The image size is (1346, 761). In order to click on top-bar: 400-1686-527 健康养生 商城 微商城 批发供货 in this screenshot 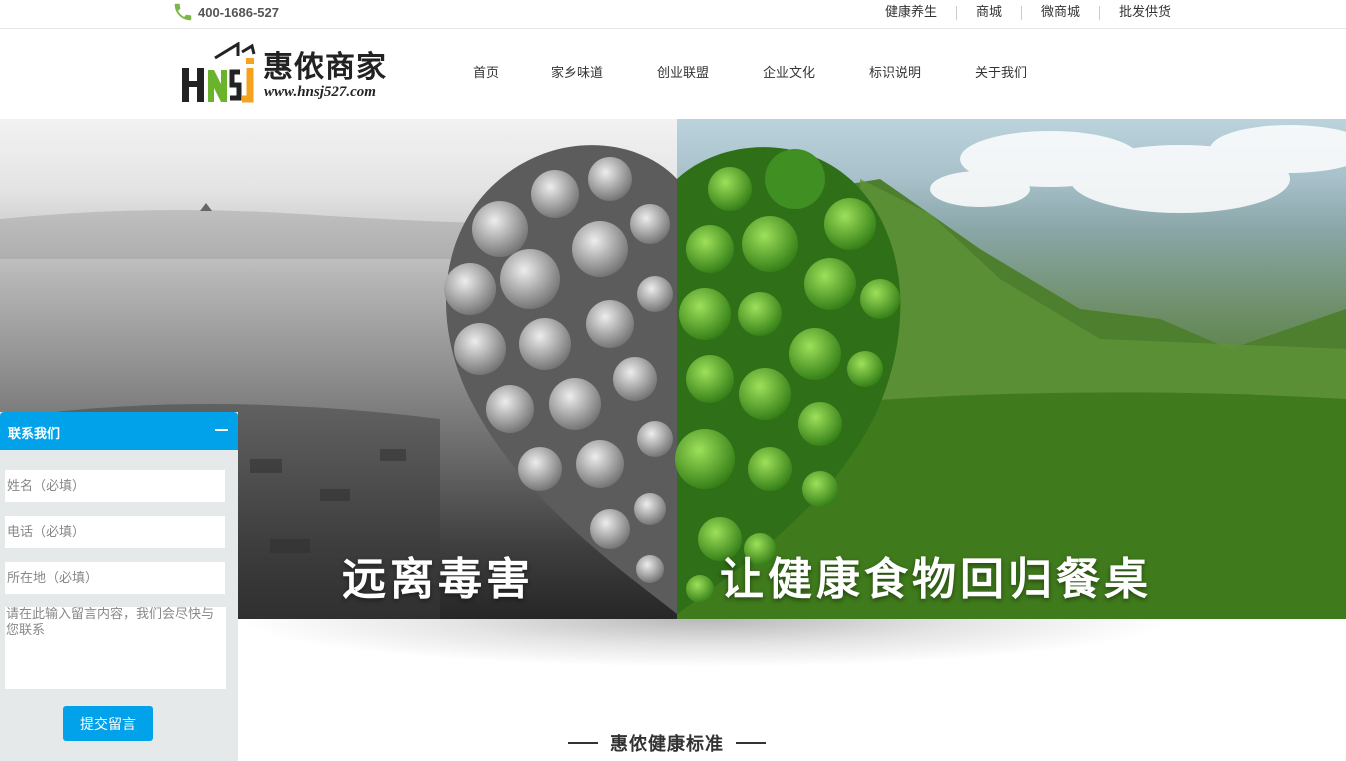, I will do `click(673, 14)`.